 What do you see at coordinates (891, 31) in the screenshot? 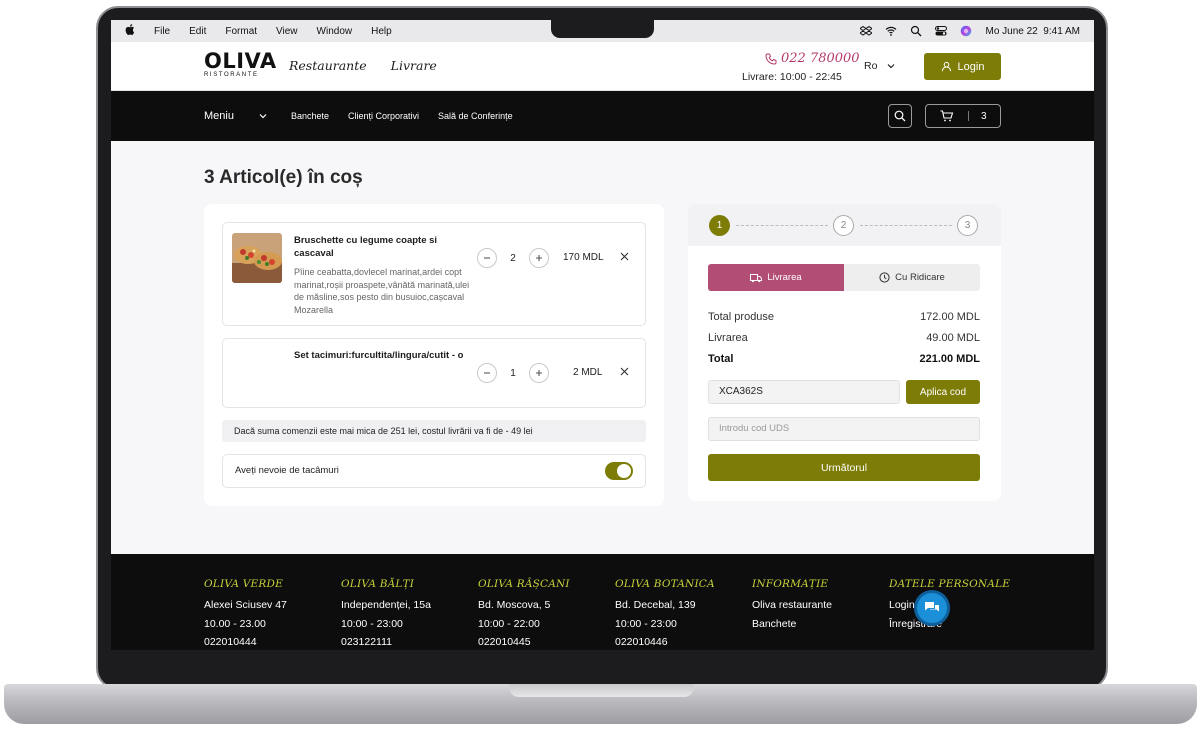
I see `wifi-icon` at bounding box center [891, 31].